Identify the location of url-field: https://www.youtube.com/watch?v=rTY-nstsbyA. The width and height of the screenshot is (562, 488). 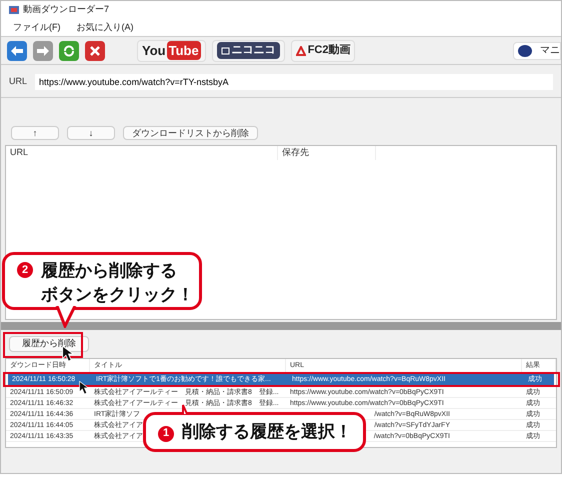
(294, 82).